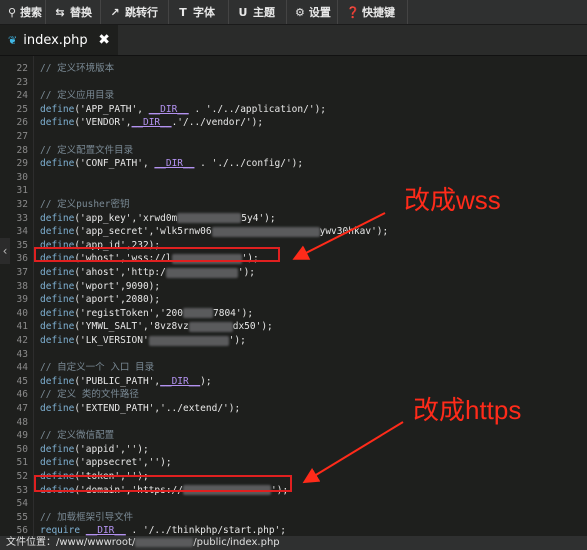 This screenshot has height=550, width=587. What do you see at coordinates (236, 542) in the screenshot?
I see `status-path-suffix: /public/index.php` at bounding box center [236, 542].